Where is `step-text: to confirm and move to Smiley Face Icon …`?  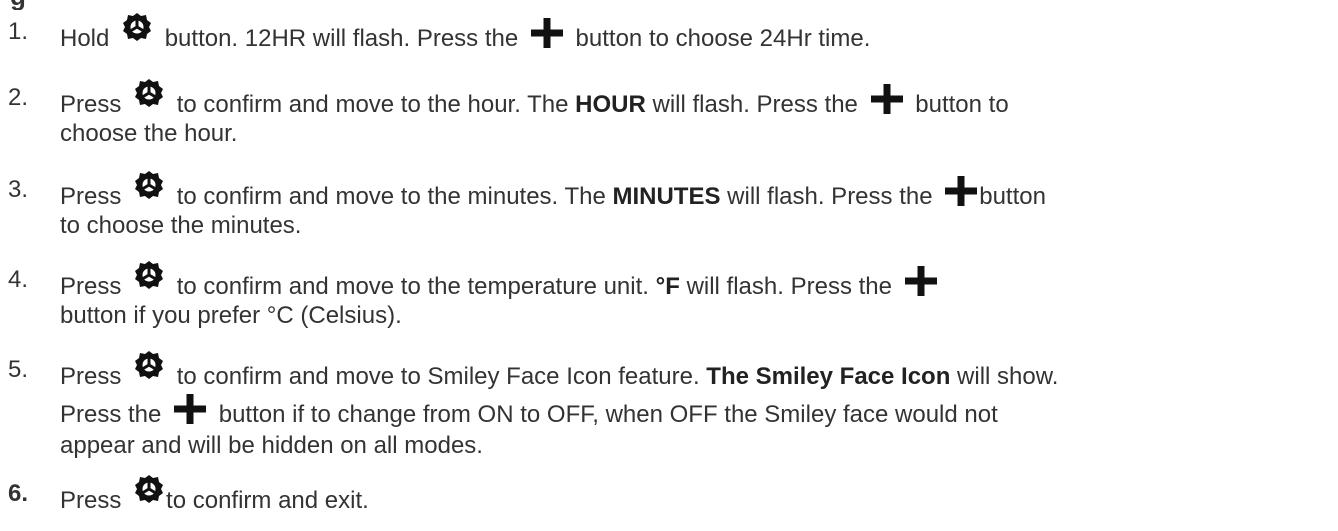 step-text: to confirm and move to Smiley Face Icon … is located at coordinates (438, 376).